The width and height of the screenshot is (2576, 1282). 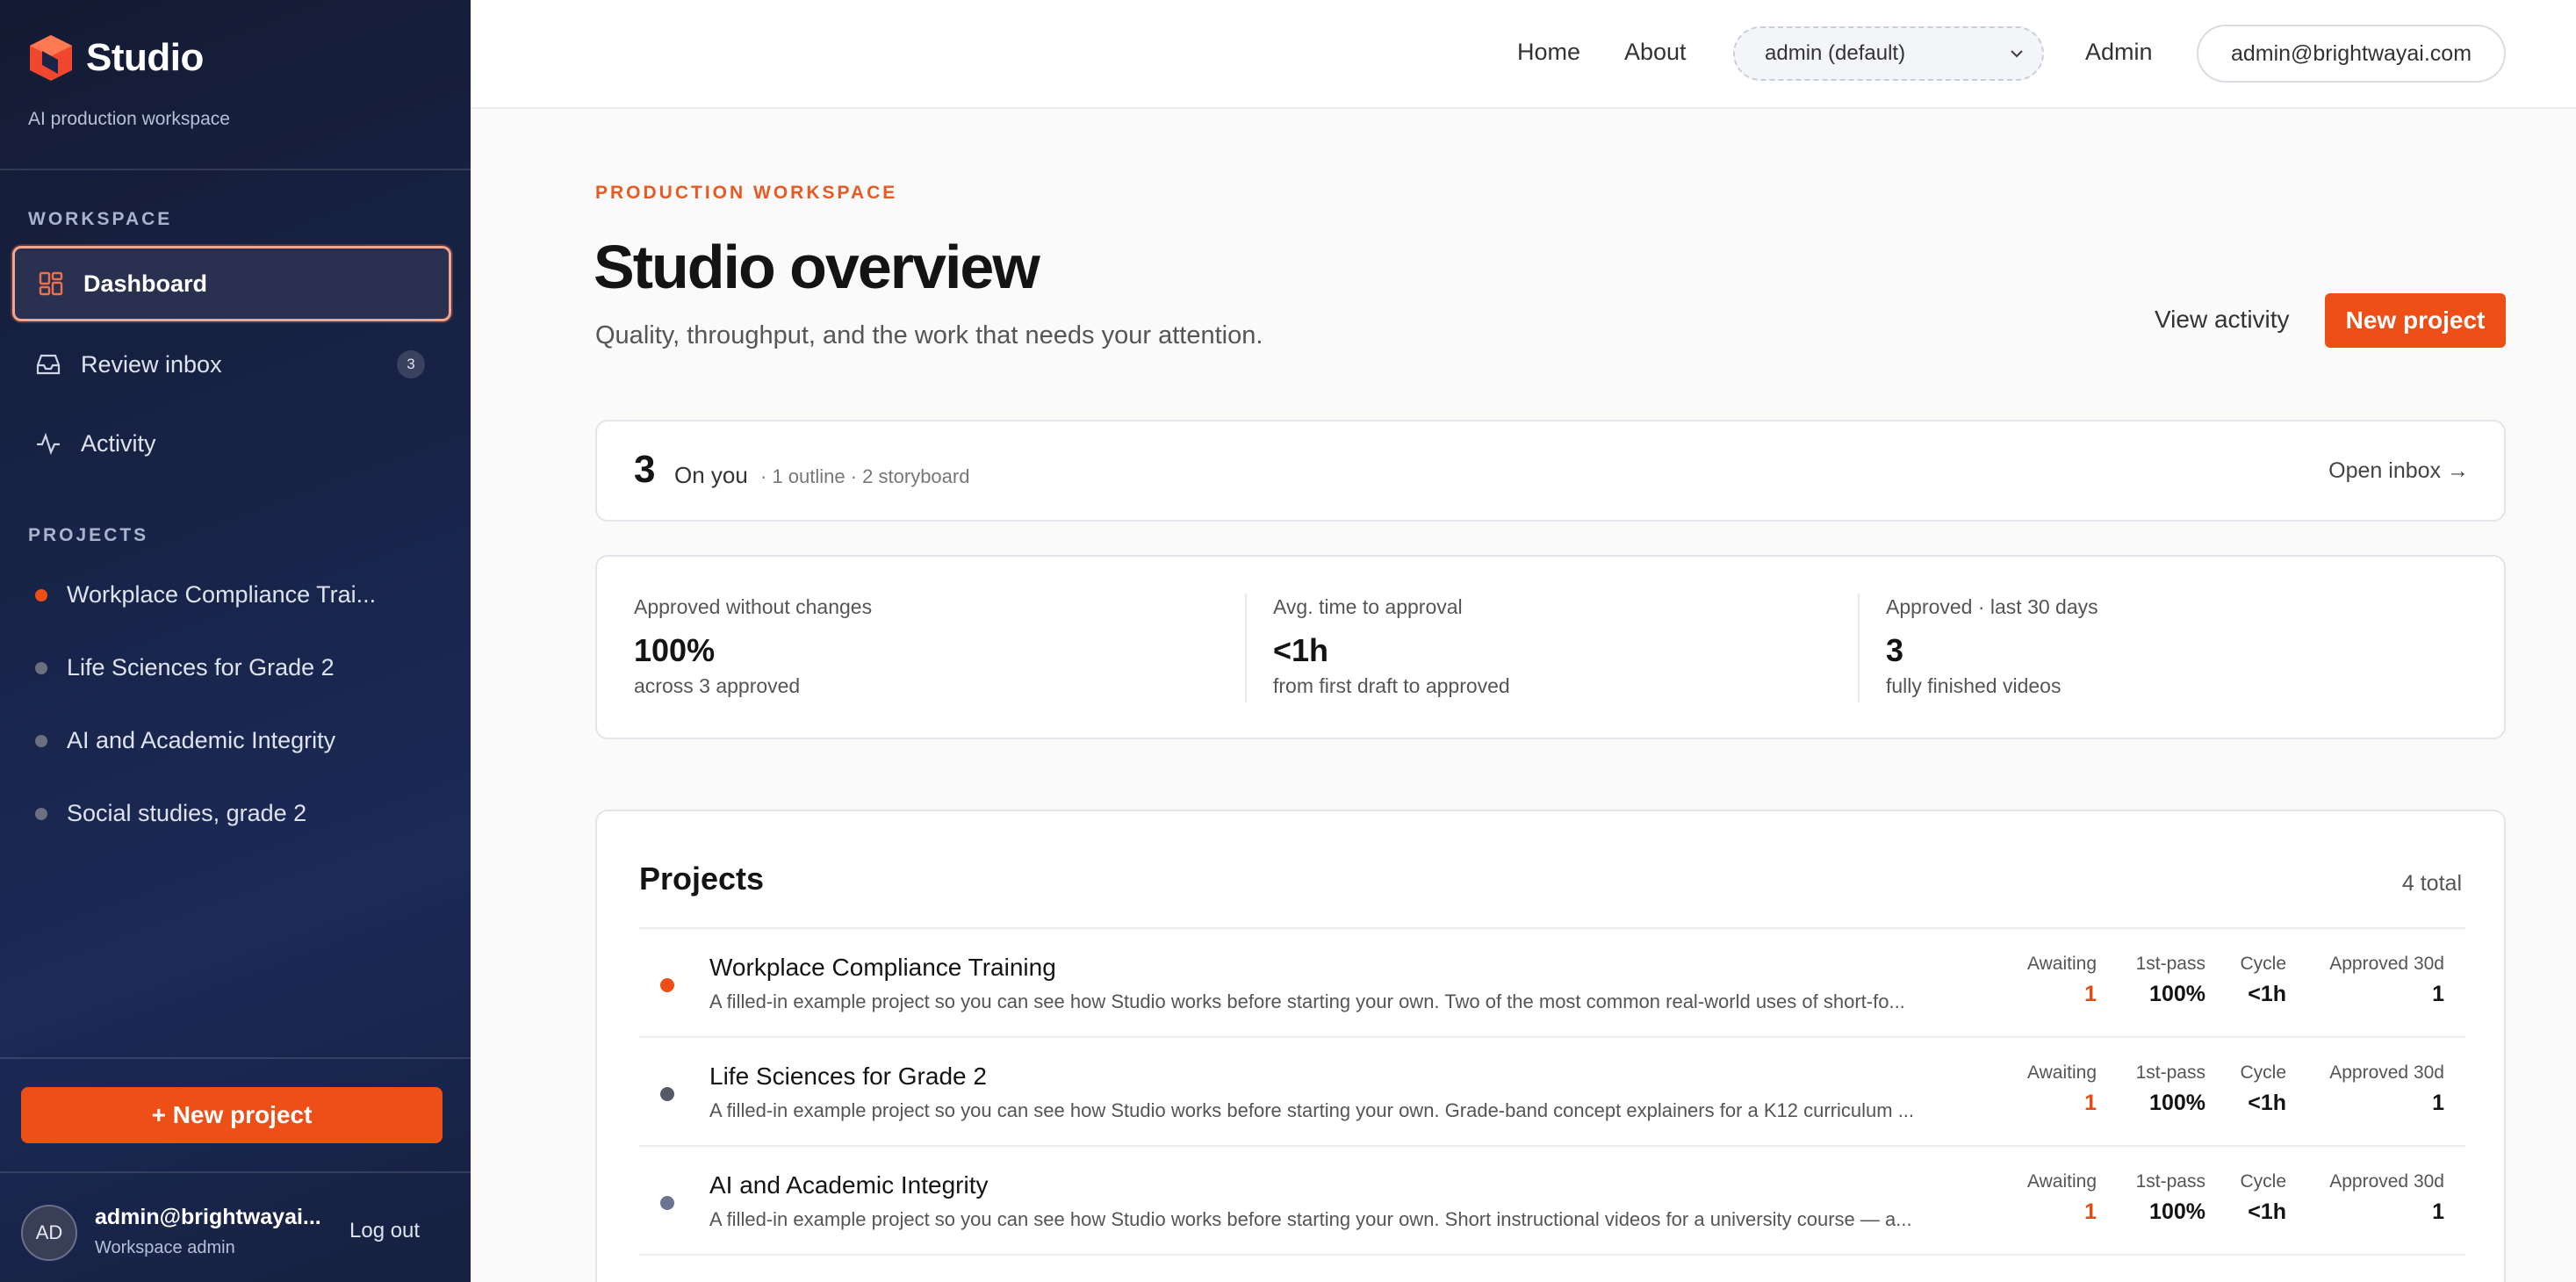 I want to click on stat-value: 3, so click(x=1895, y=650).